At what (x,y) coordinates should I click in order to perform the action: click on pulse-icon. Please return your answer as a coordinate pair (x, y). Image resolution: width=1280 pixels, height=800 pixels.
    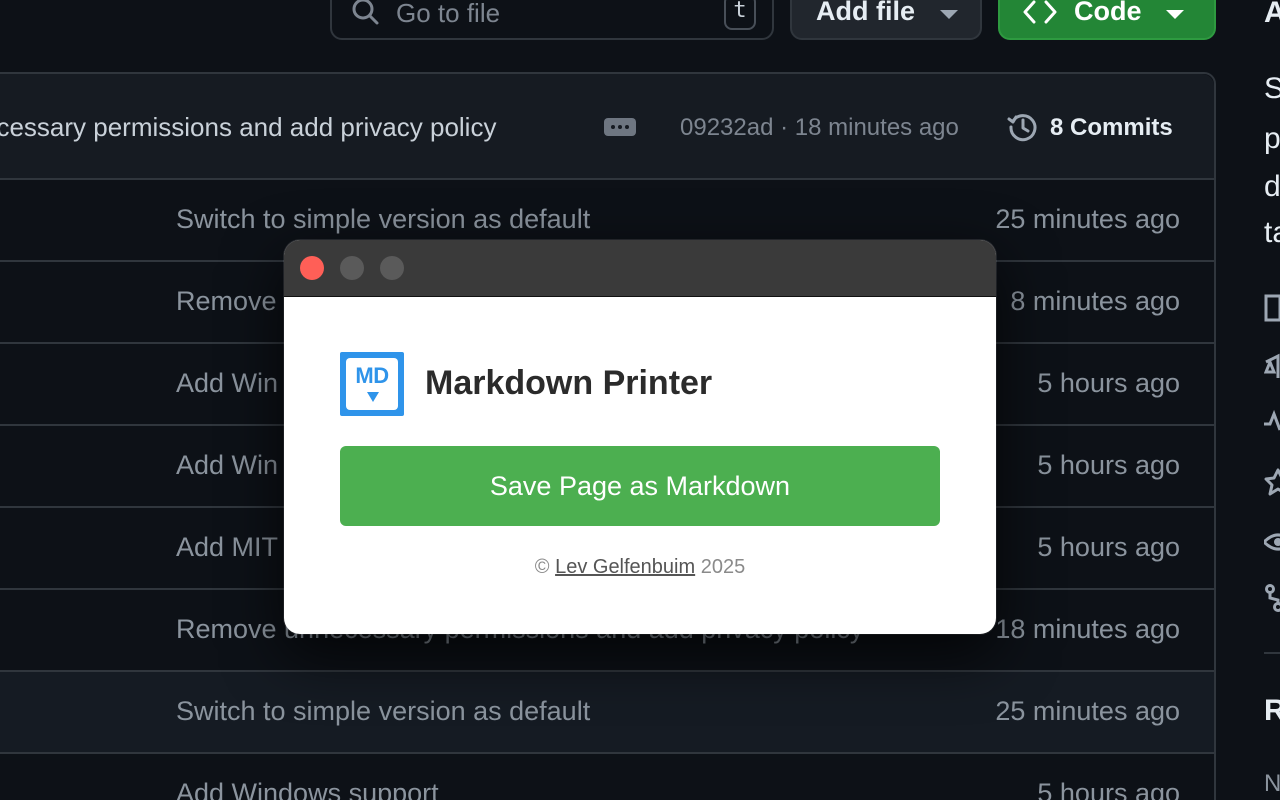
    Looking at the image, I should click on (1272, 420).